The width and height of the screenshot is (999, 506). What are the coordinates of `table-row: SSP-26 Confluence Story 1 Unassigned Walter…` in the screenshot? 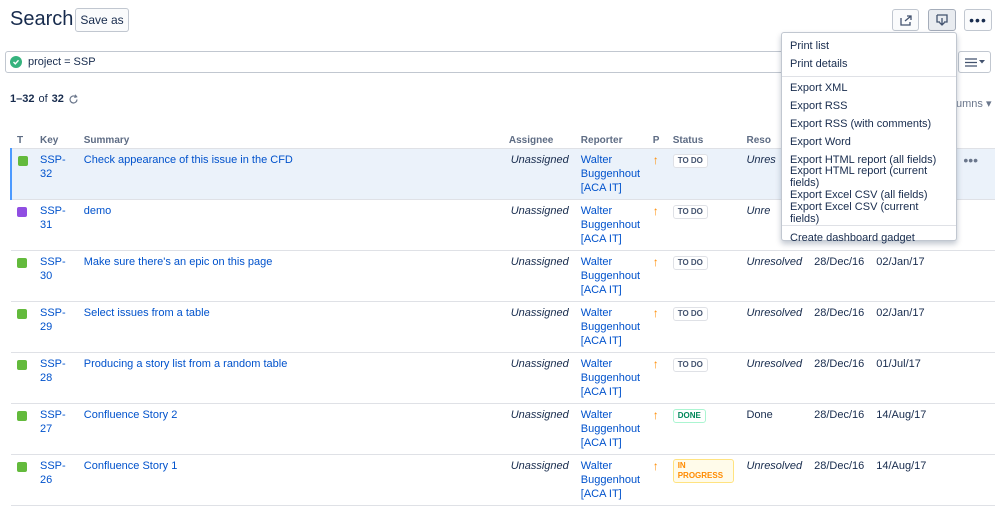 It's located at (503, 480).